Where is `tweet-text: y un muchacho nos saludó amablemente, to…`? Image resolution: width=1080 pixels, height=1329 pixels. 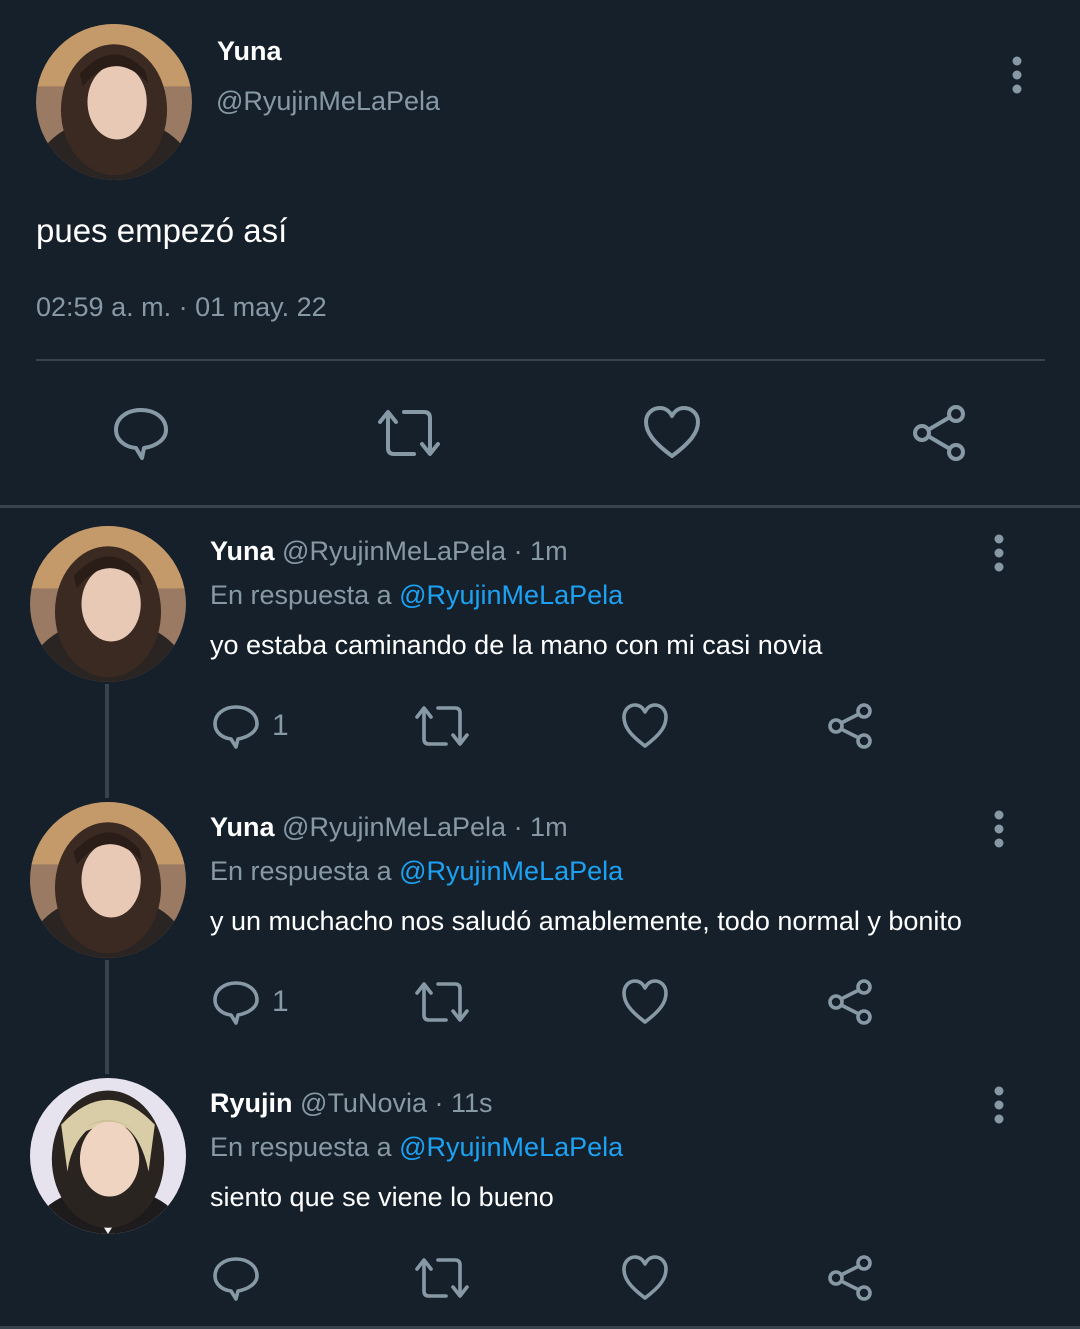 tweet-text: y un muchacho nos saludó amablemente, to… is located at coordinates (586, 921).